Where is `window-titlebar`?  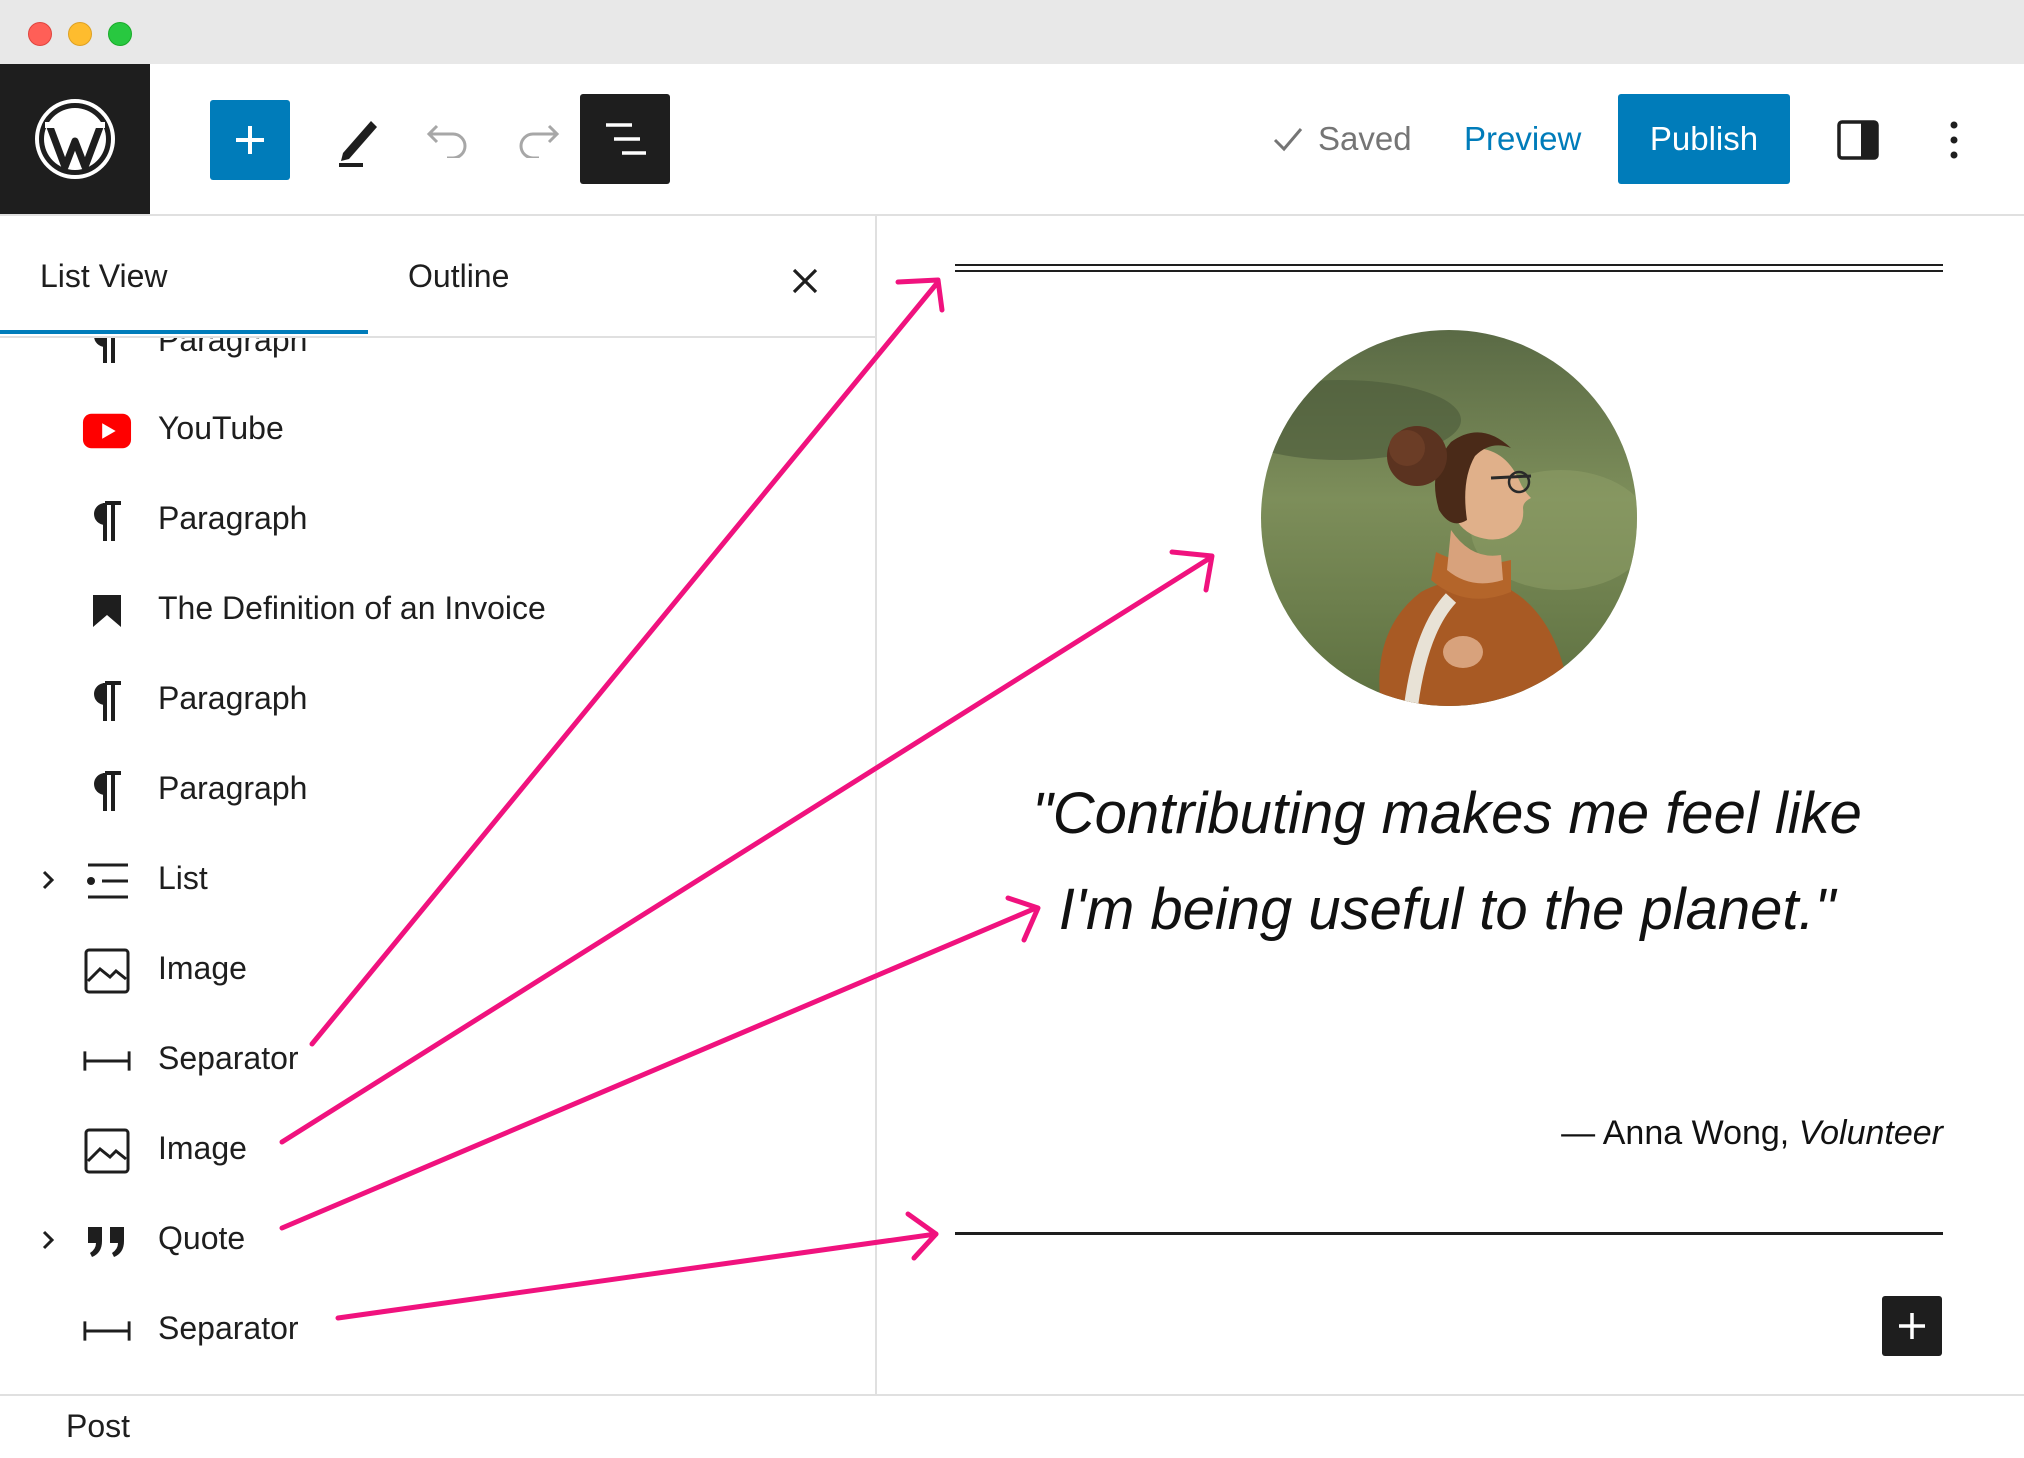
window-titlebar is located at coordinates (1012, 32).